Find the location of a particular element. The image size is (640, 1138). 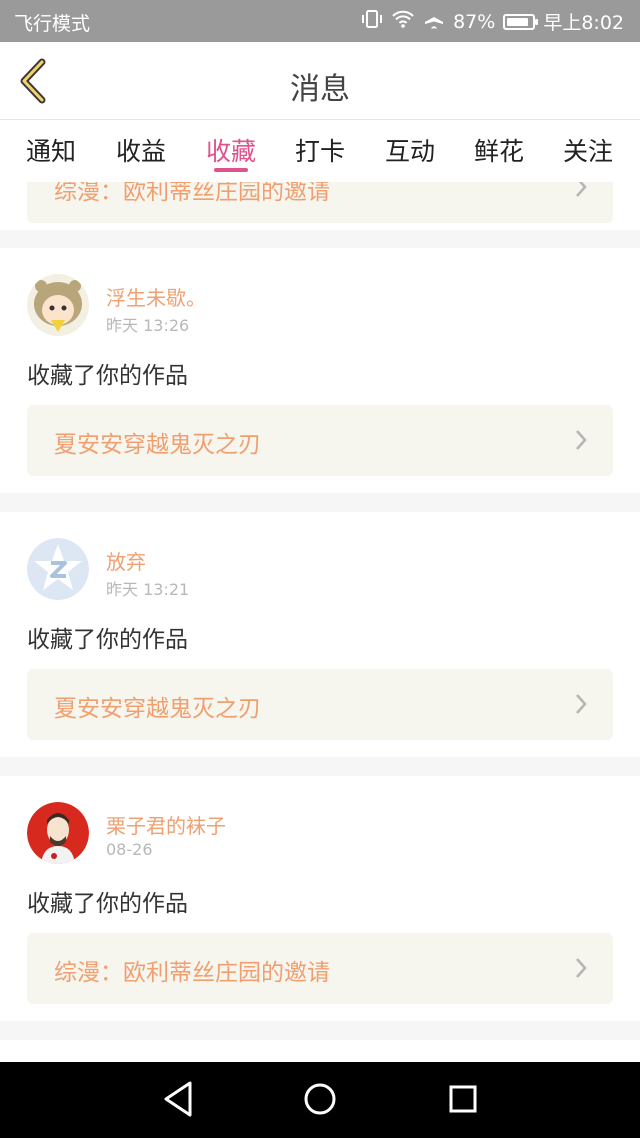

timestamp: 08-26 is located at coordinates (129, 849).